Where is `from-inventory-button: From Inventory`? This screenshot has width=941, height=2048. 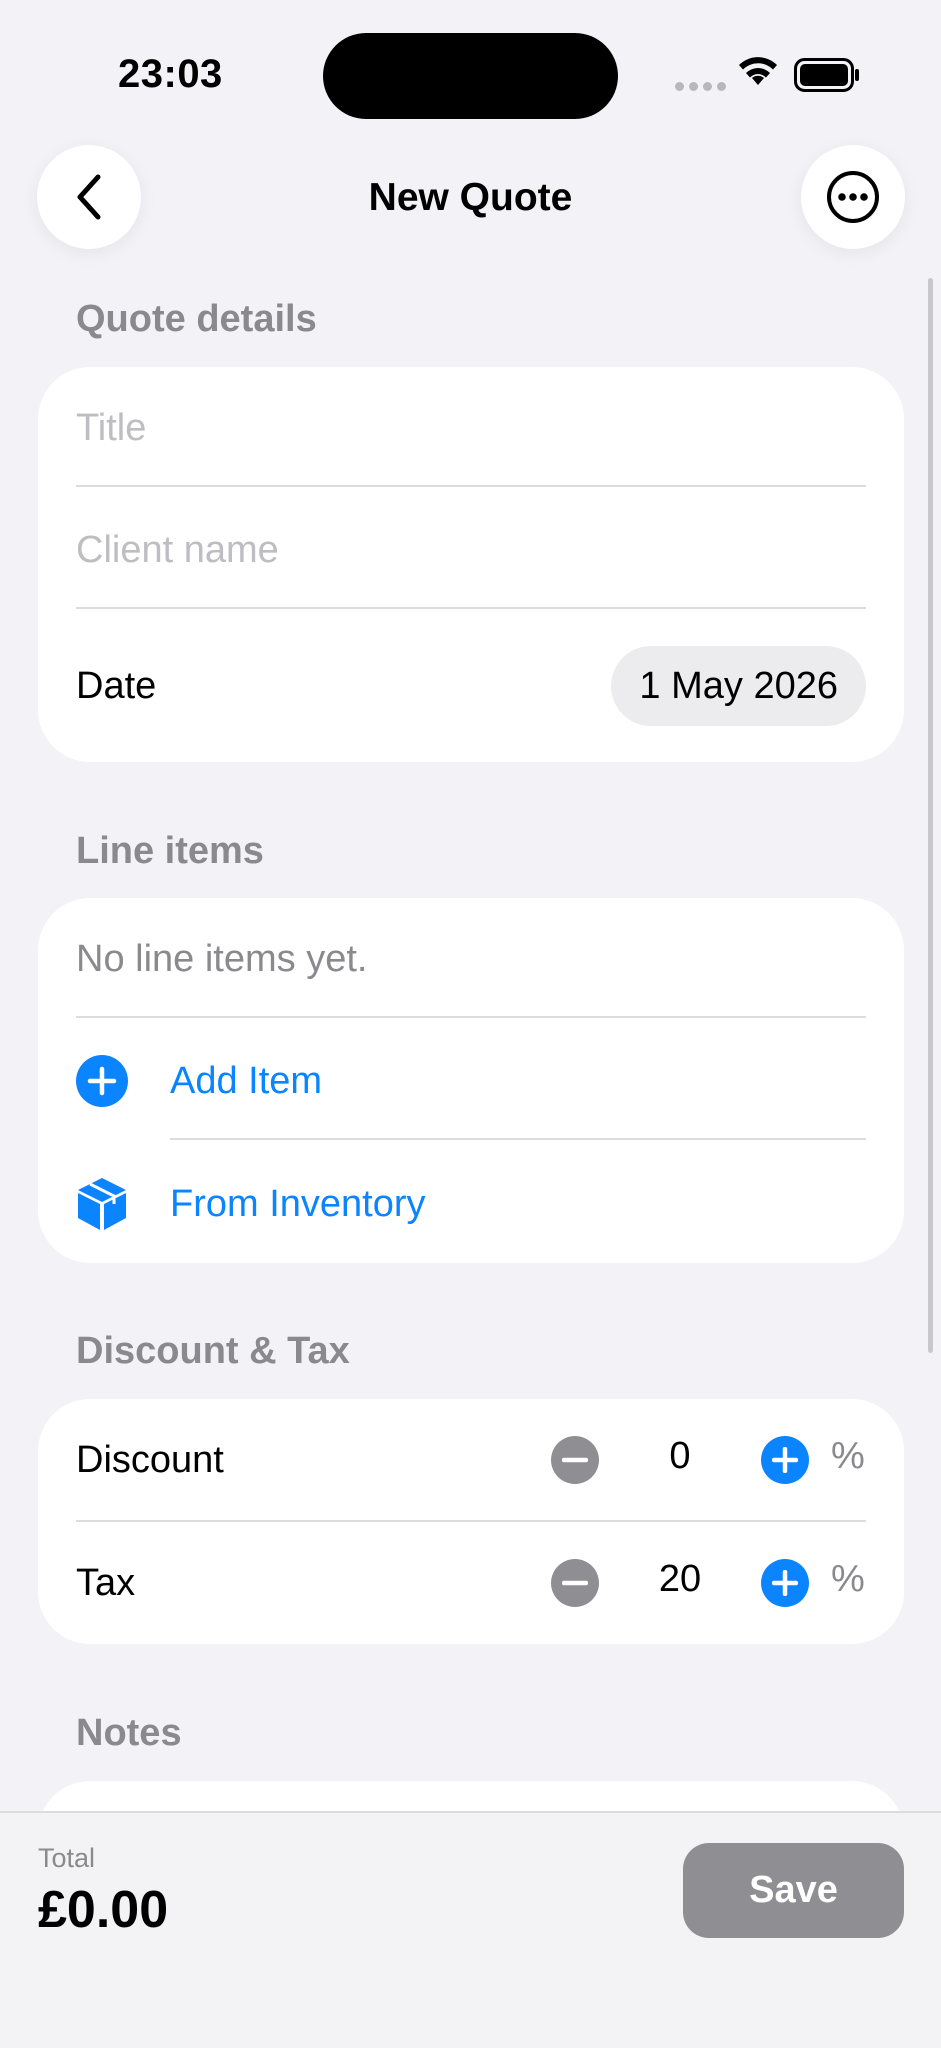 from-inventory-button: From Inventory is located at coordinates (471, 1204).